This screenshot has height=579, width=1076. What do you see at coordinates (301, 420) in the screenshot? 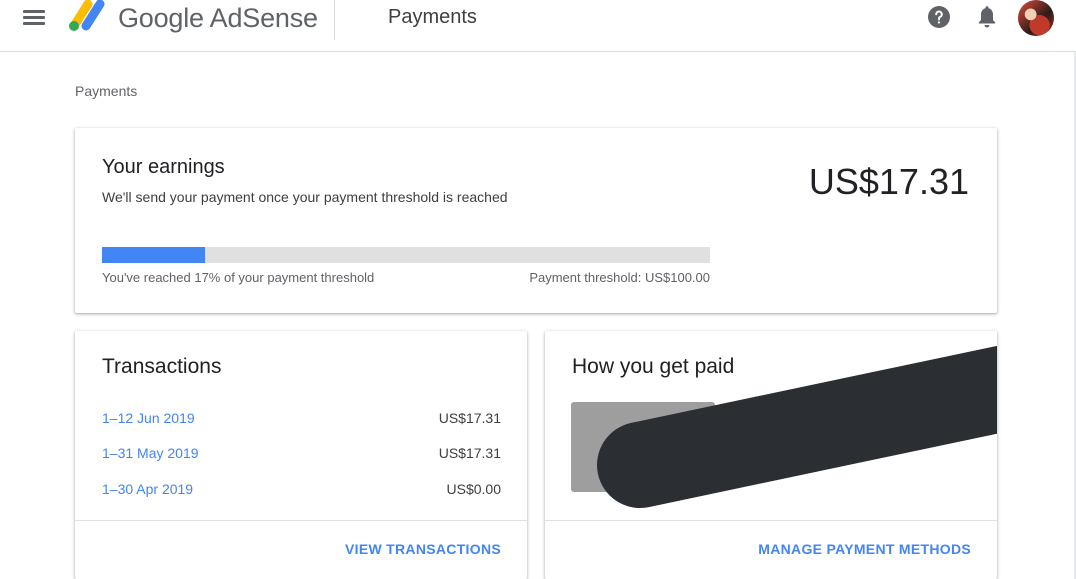
I see `transaction-row: 1–12 Jun 2019 US$17.31` at bounding box center [301, 420].